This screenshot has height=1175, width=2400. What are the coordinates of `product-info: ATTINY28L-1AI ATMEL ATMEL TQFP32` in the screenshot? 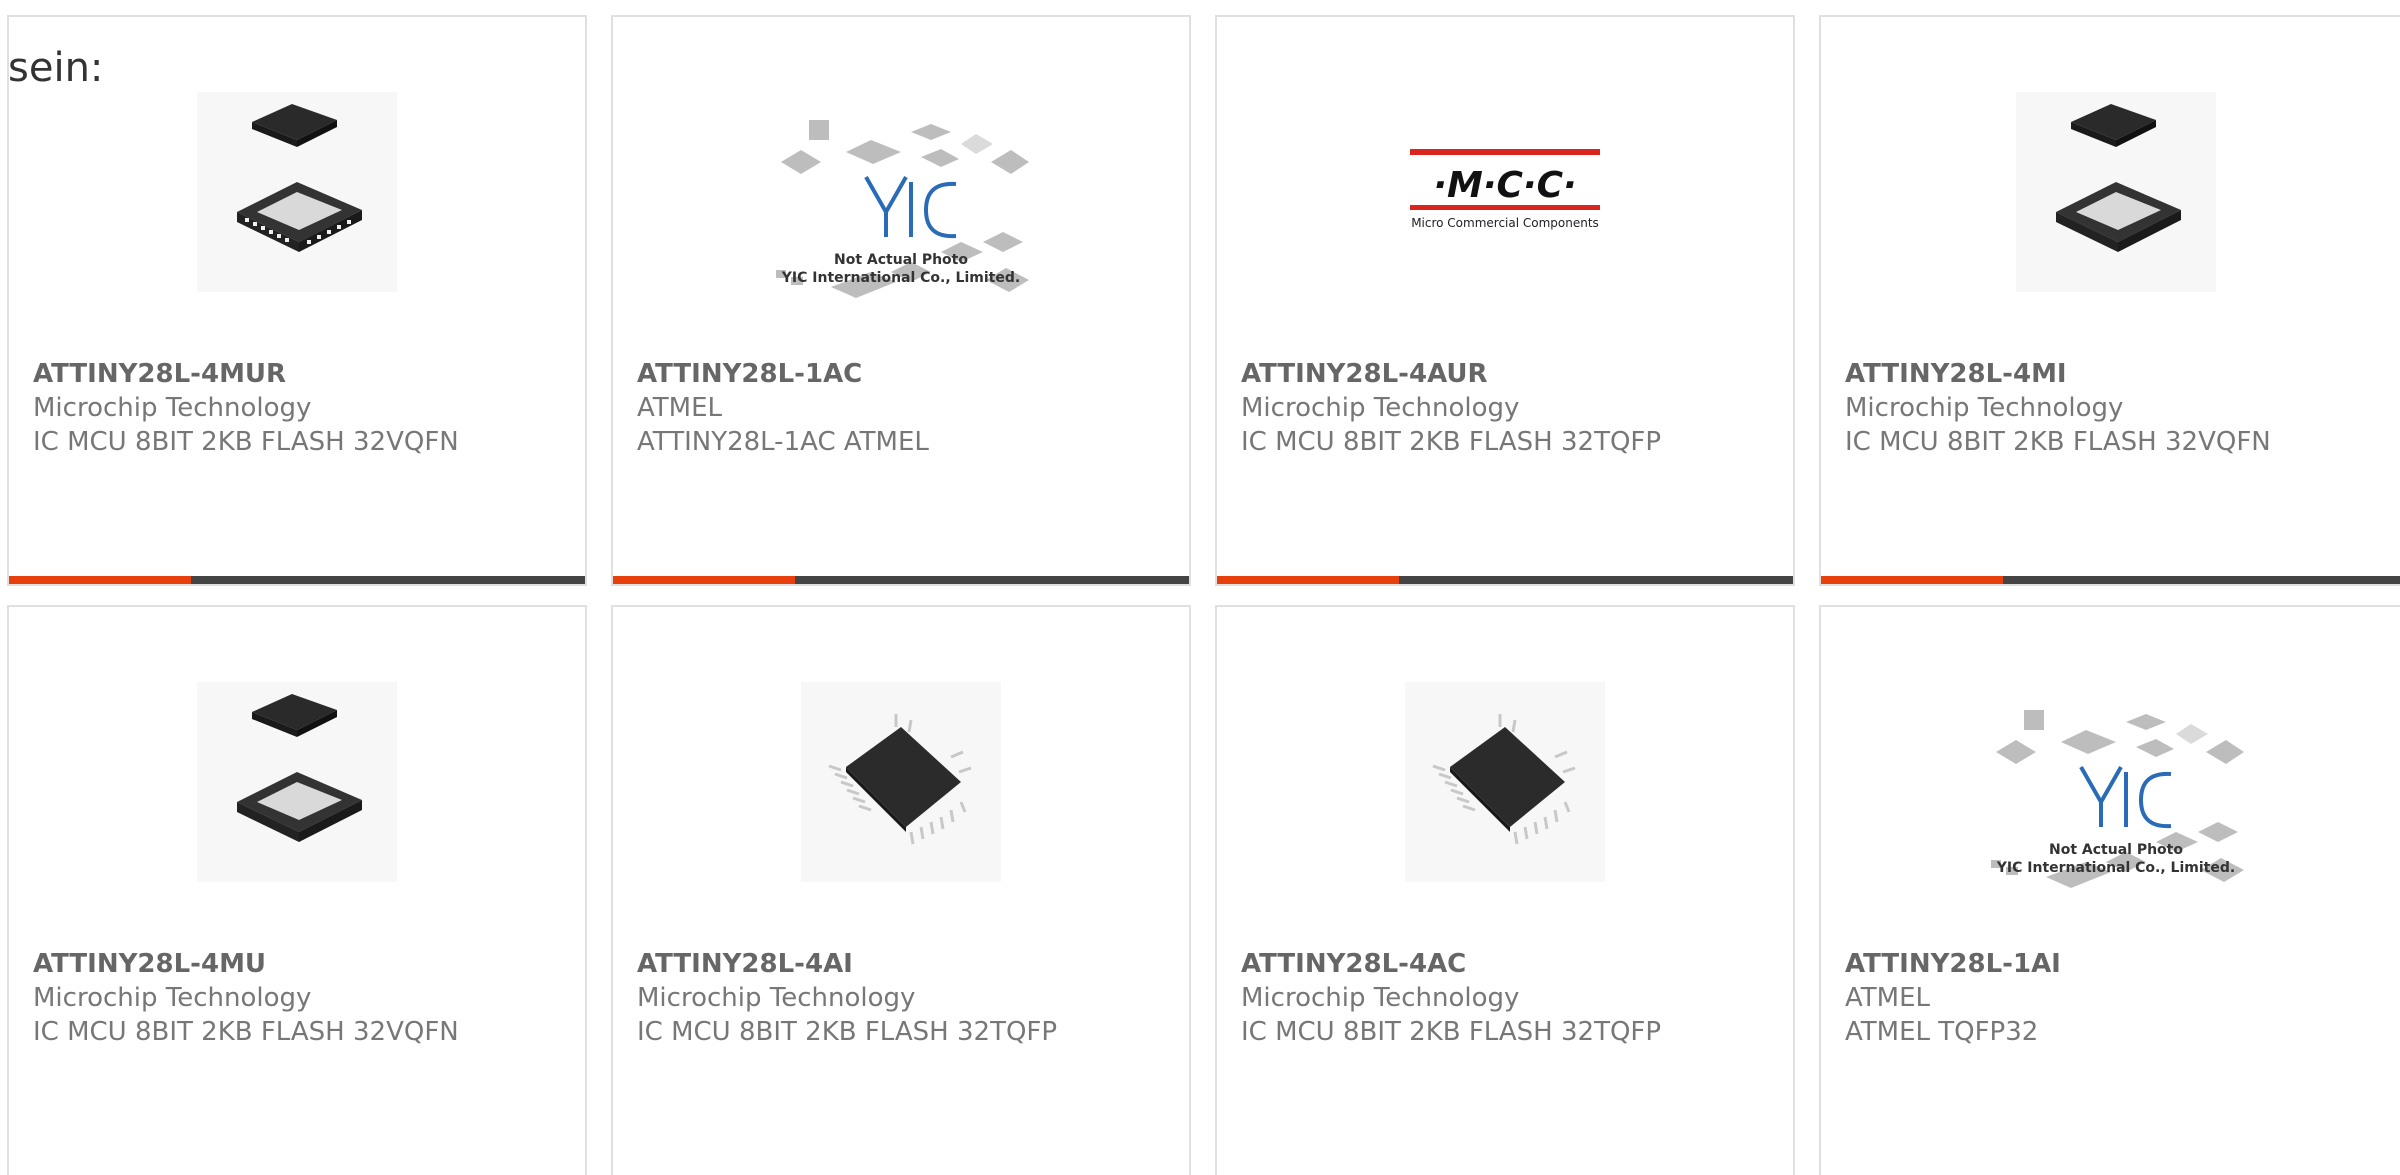 It's located at (2122, 998).